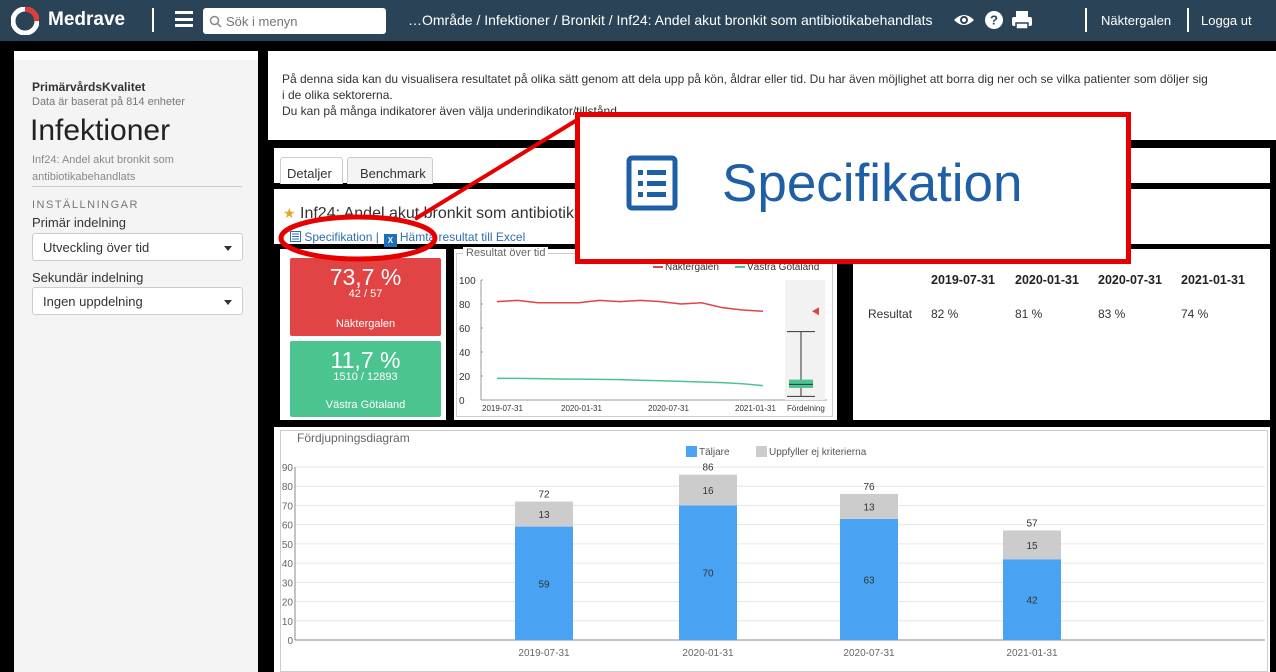  What do you see at coordinates (872, 183) in the screenshot?
I see `callout-label: Specifikation` at bounding box center [872, 183].